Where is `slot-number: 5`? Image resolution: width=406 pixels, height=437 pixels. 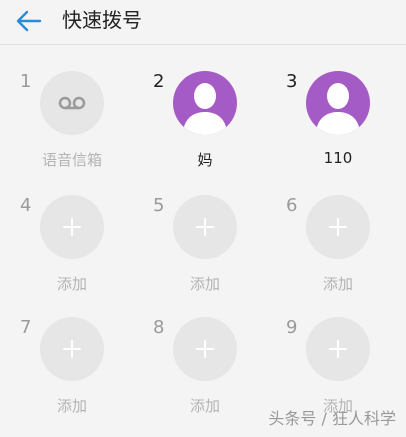 slot-number: 5 is located at coordinates (159, 205).